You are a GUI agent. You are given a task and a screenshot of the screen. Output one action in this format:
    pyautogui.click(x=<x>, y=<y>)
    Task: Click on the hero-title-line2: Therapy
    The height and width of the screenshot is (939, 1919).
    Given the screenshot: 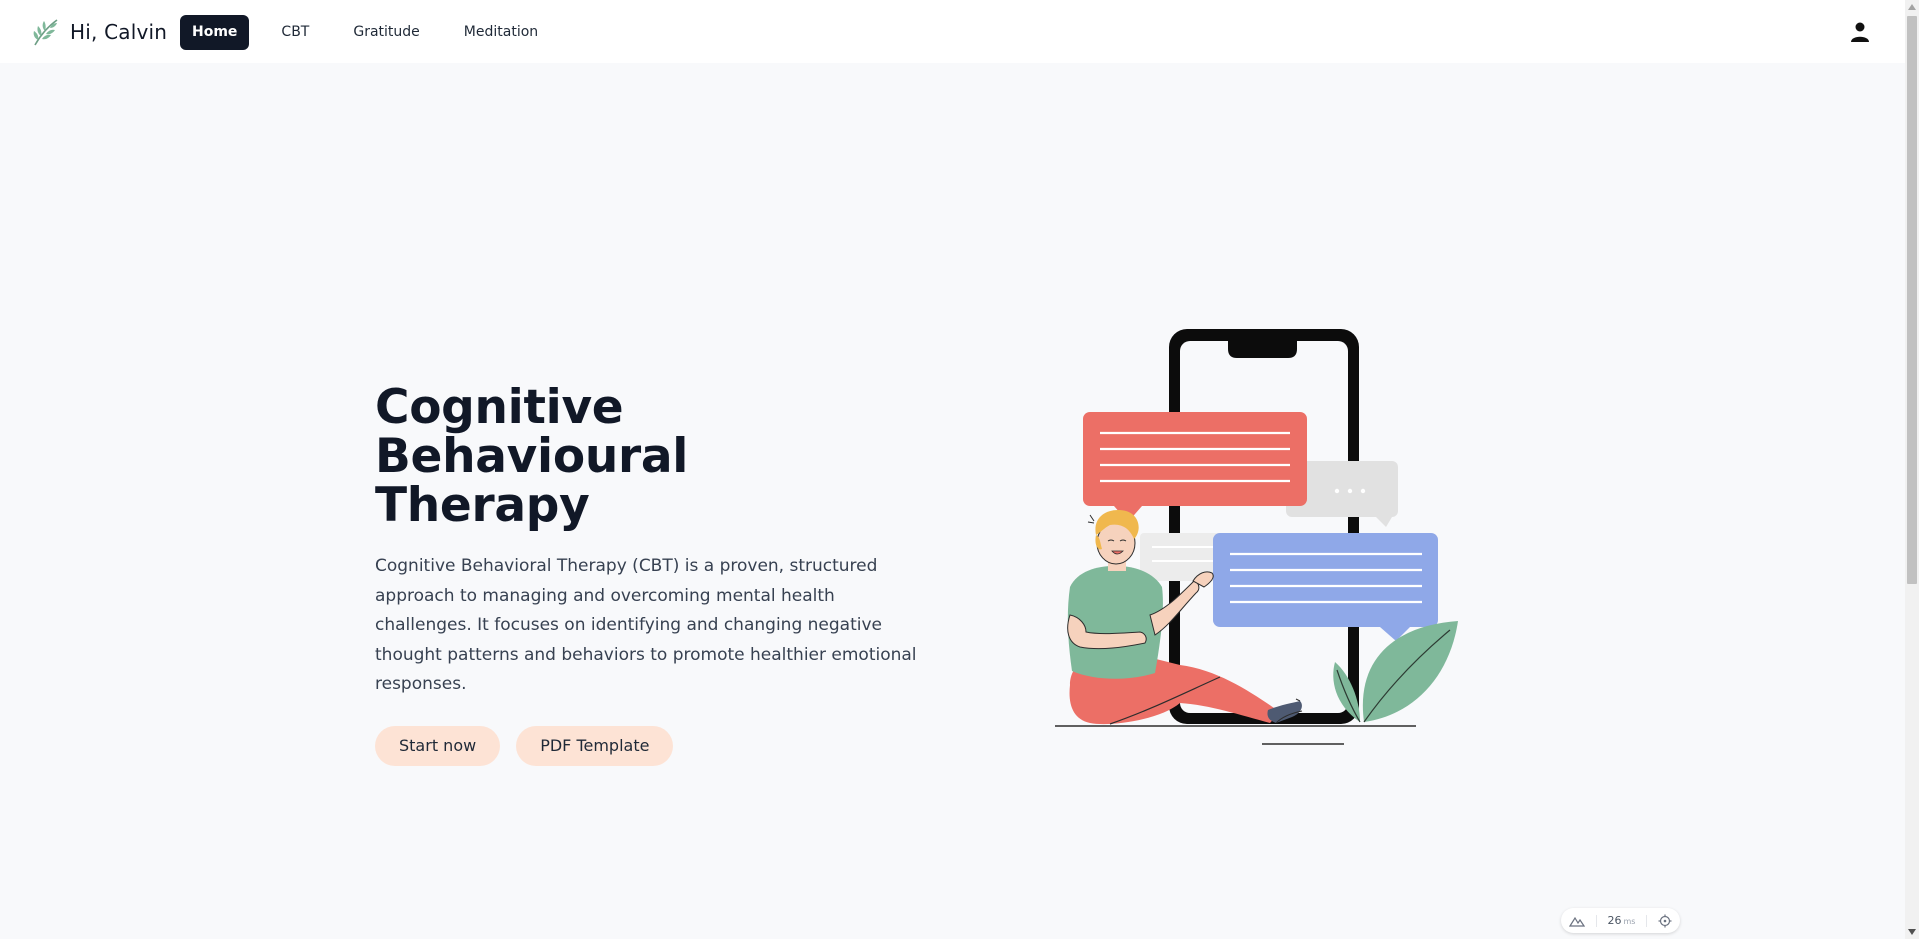 What is the action you would take?
    pyautogui.click(x=482, y=505)
    